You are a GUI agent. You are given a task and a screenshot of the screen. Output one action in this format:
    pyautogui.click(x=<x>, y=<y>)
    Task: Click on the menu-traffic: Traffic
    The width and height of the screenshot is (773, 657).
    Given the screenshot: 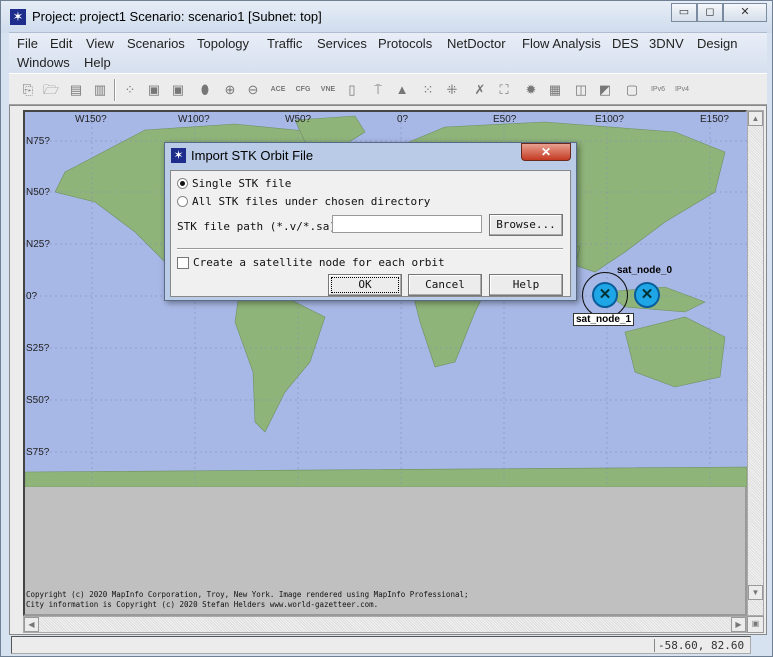 What is the action you would take?
    pyautogui.click(x=284, y=43)
    